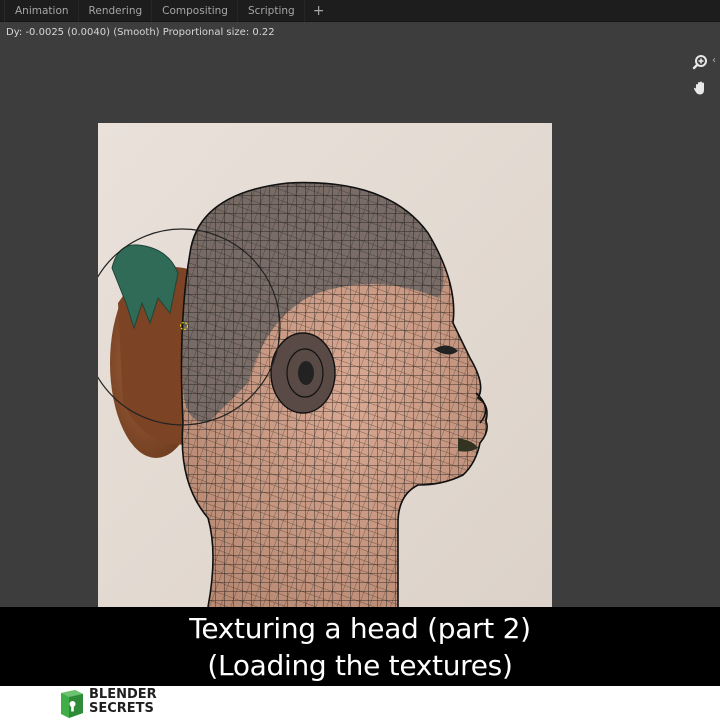  Describe the element at coordinates (360, 628) in the screenshot. I see `caption-line-1: Texturing a head (part 2)` at that location.